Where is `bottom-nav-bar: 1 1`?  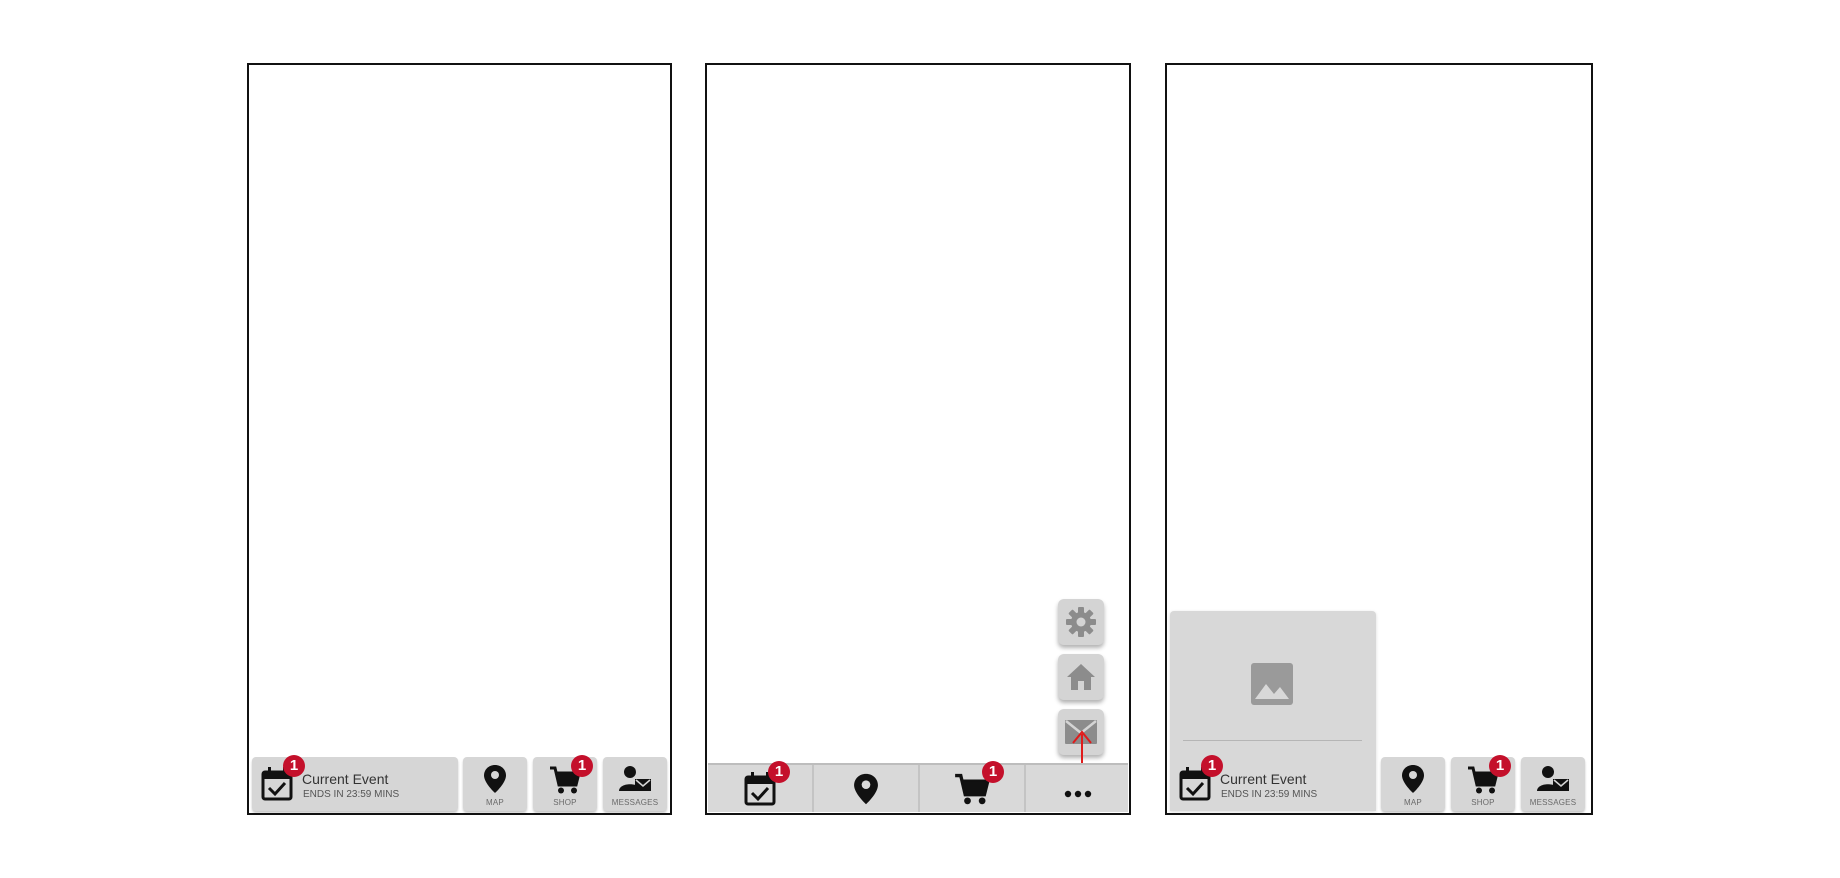
bottom-nav-bar: 1 1 is located at coordinates (919, 786).